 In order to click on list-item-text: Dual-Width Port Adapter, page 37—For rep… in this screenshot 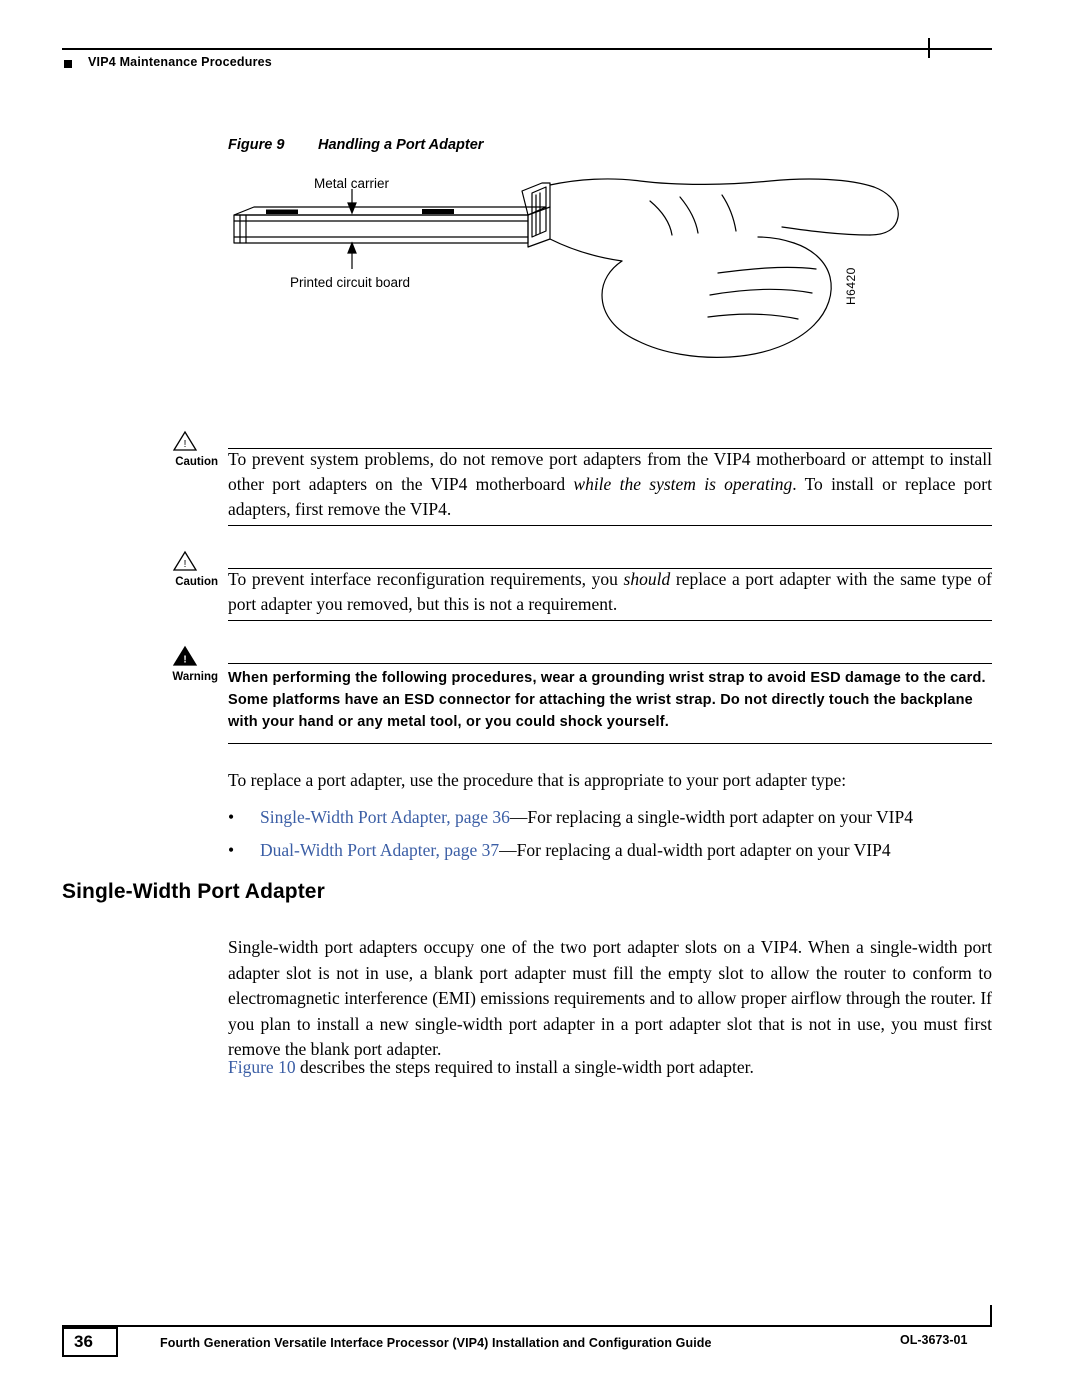, I will do `click(626, 851)`.